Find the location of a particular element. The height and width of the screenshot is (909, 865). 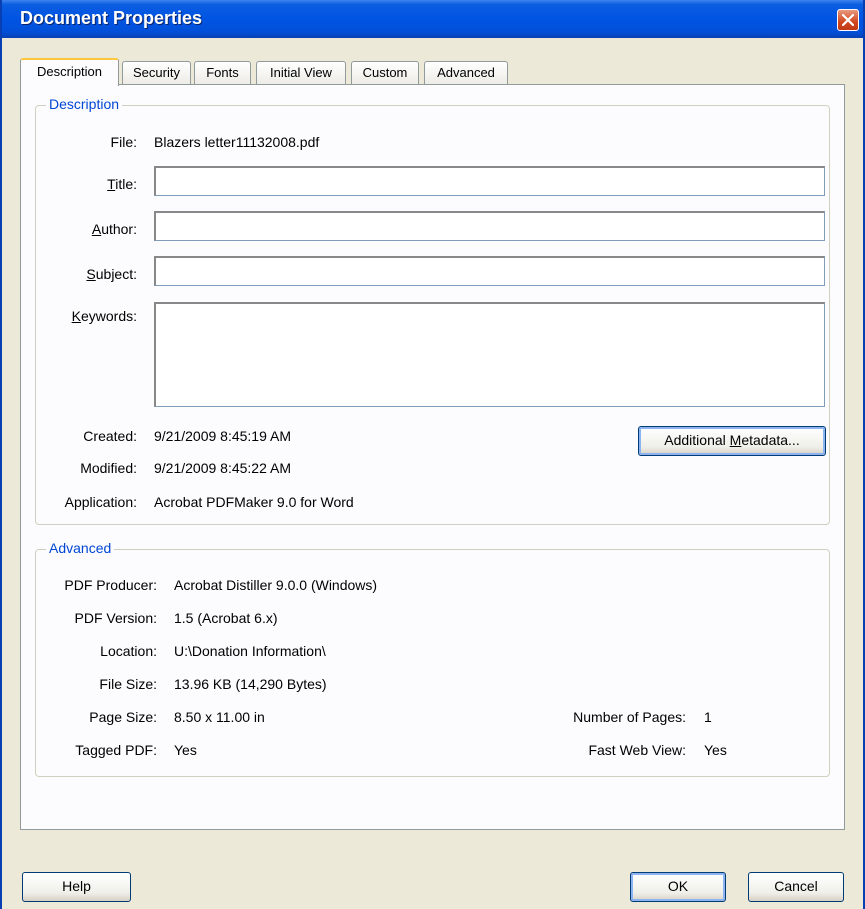

keywords-field is located at coordinates (489, 354).